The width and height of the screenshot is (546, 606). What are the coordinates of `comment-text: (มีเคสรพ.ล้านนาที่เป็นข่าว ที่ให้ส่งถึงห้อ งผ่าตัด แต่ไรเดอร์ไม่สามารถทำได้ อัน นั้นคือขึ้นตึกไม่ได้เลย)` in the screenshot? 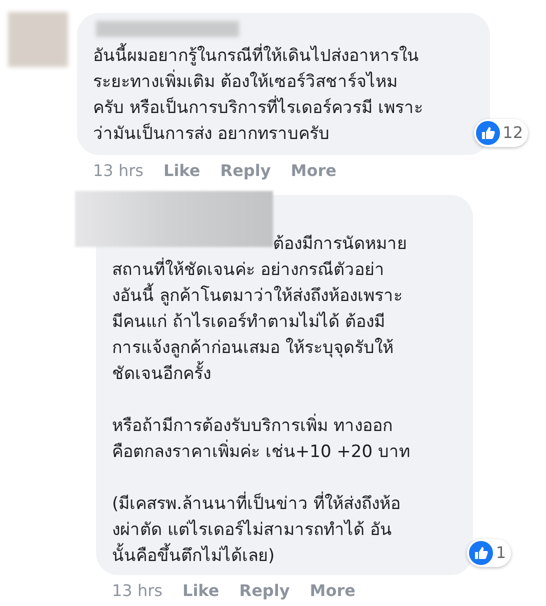 It's located at (284, 530).